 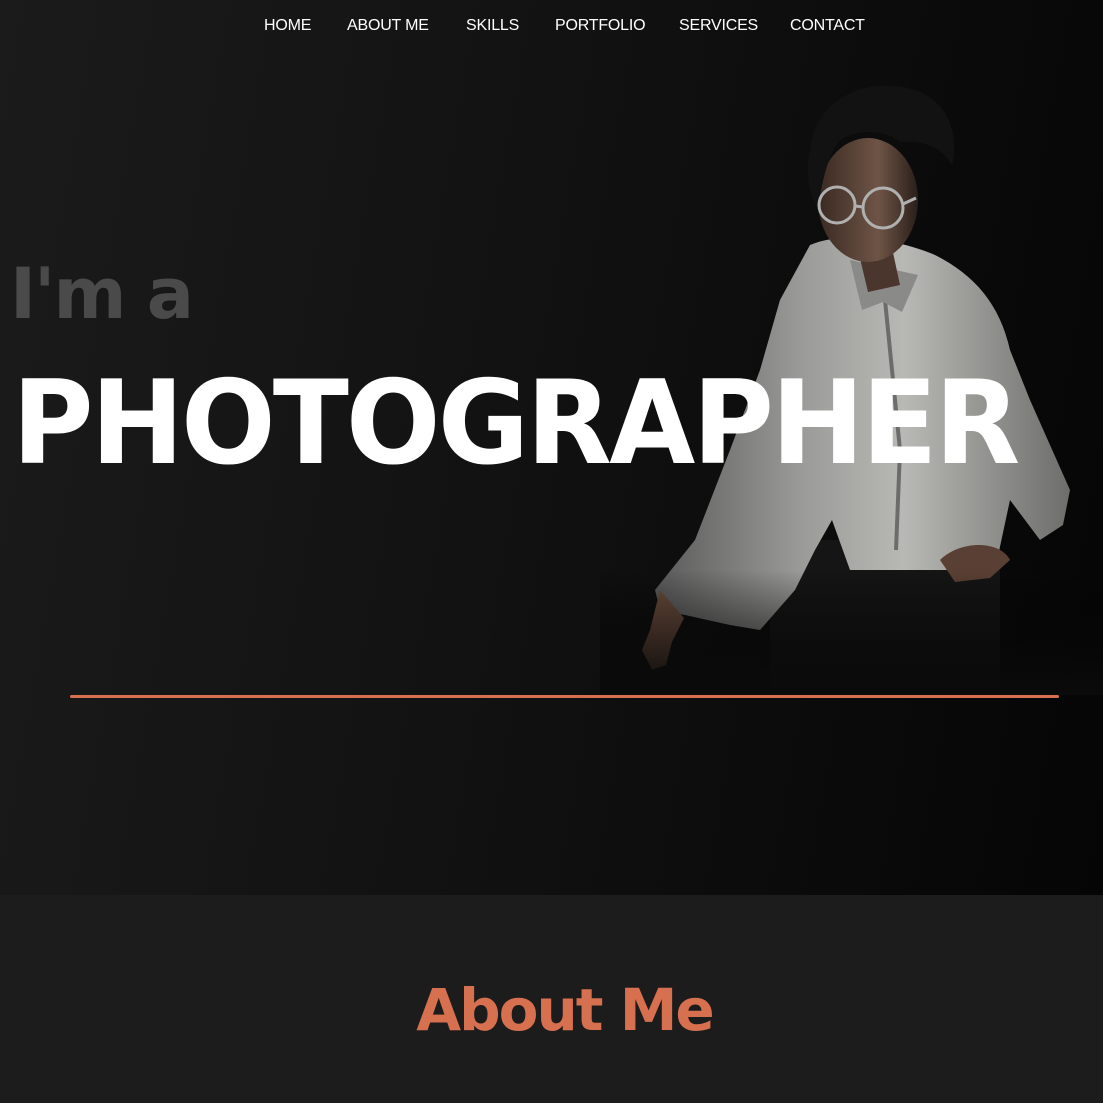 What do you see at coordinates (516, 423) in the screenshot?
I see `hero-headline: PHOTOGRAPHER` at bounding box center [516, 423].